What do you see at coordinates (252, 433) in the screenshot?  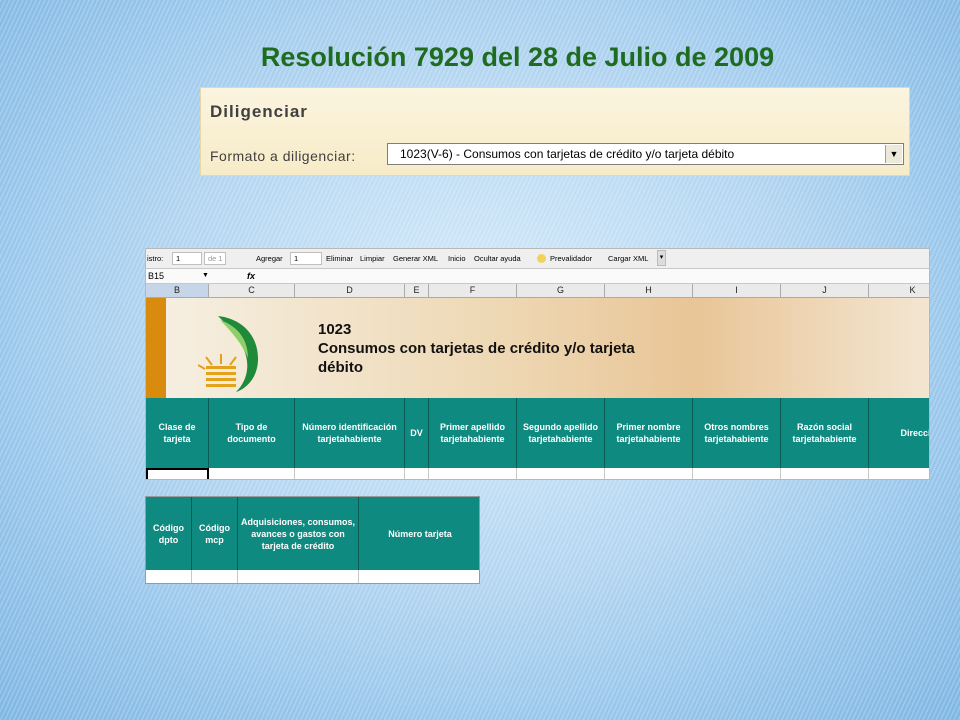 I see `header-tipo-documento: Tipo de documento` at bounding box center [252, 433].